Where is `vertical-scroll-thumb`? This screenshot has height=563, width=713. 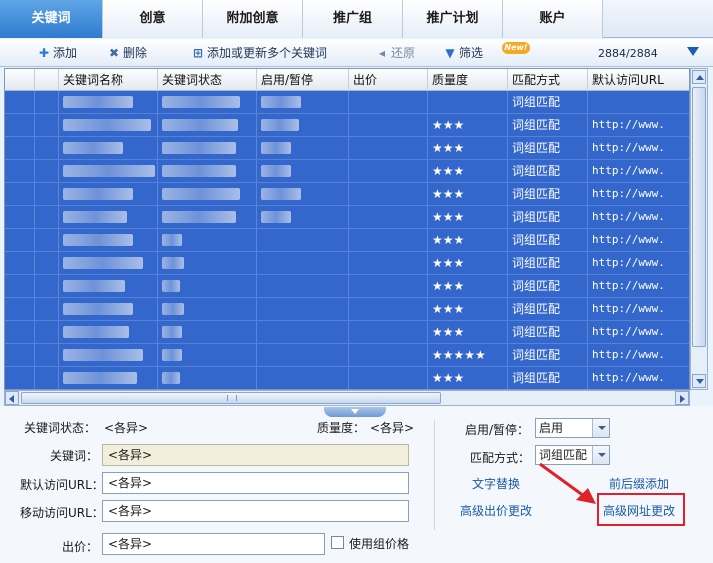
vertical-scroll-thumb is located at coordinates (699, 217).